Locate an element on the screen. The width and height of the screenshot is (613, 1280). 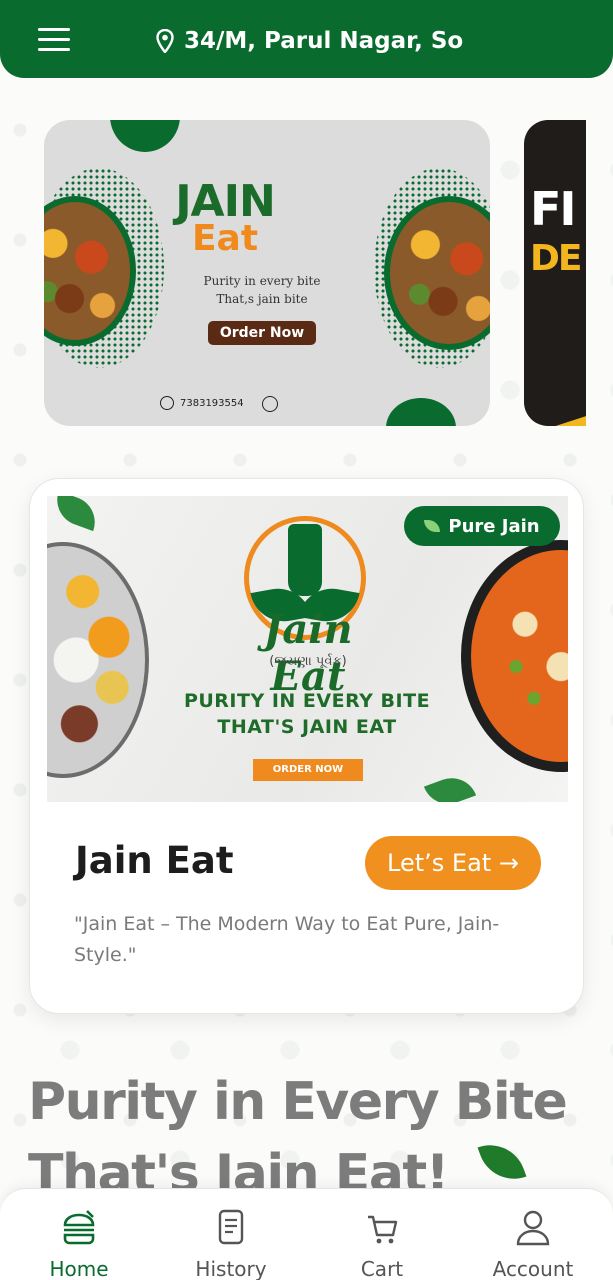
nav-item-history: History is located at coordinates (231, 1244).